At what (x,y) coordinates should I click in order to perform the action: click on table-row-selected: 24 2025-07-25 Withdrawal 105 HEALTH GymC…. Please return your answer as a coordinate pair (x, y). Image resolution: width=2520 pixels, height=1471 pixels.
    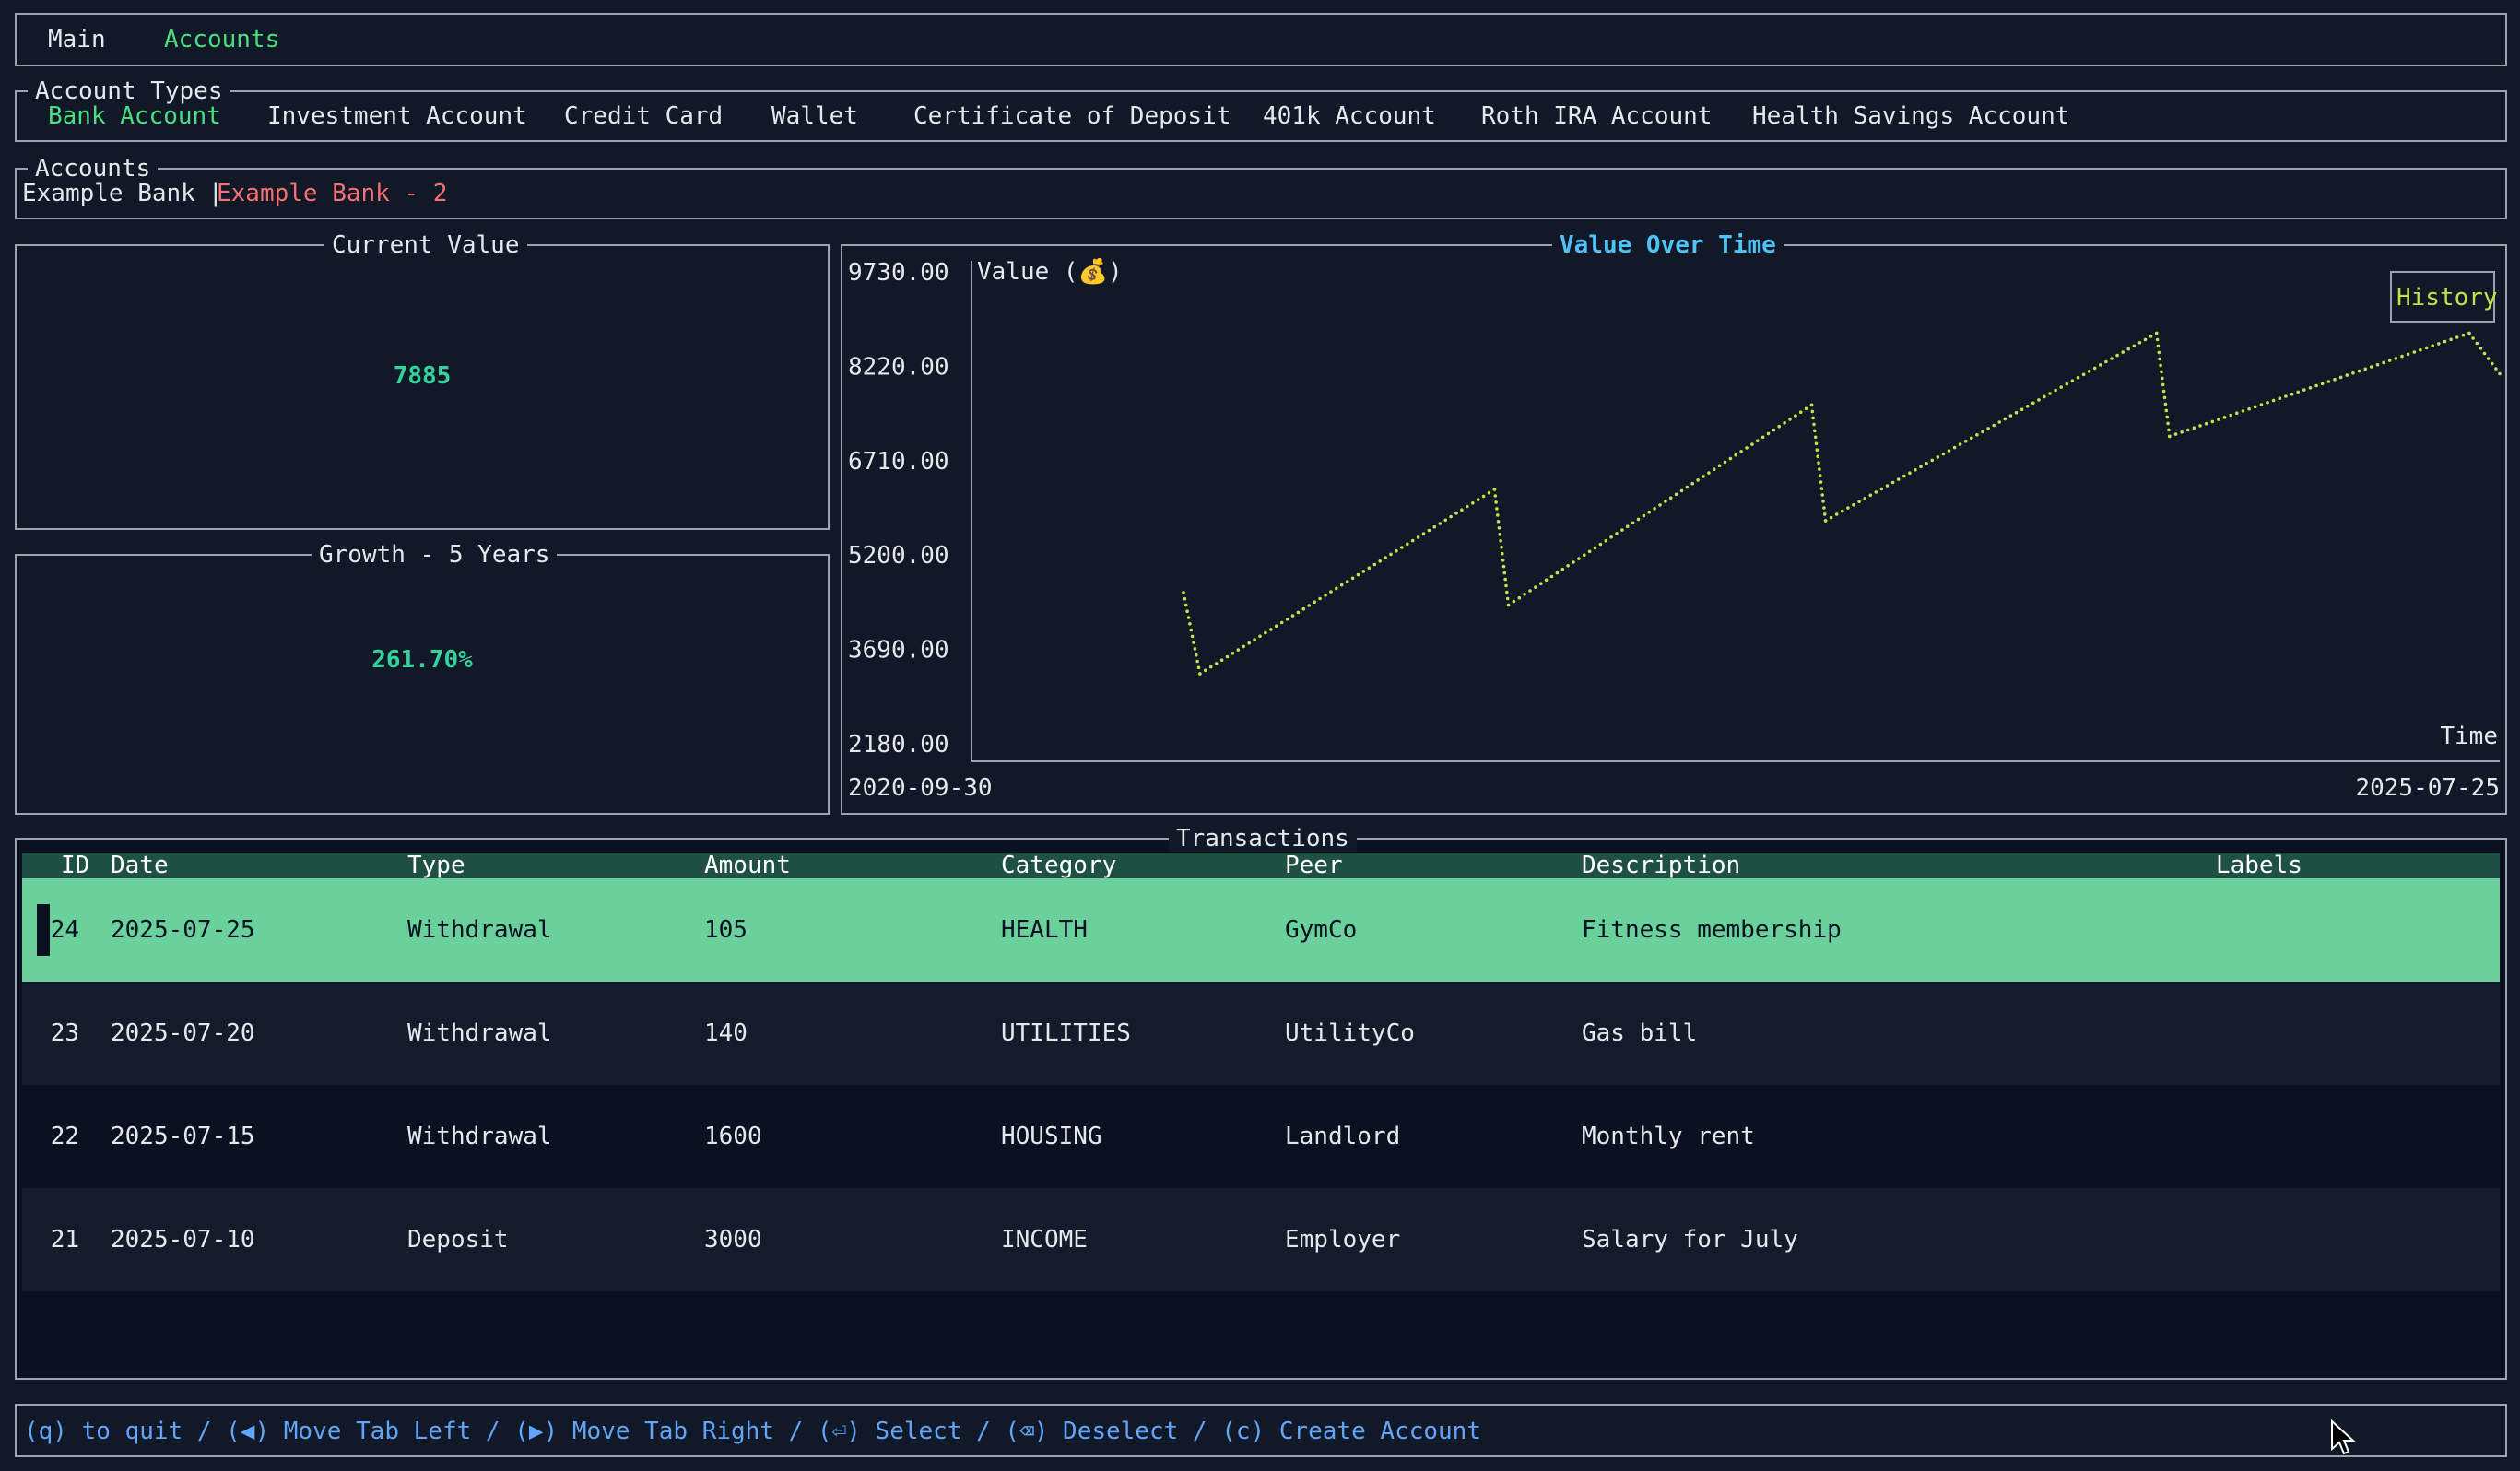
    Looking at the image, I should click on (1261, 930).